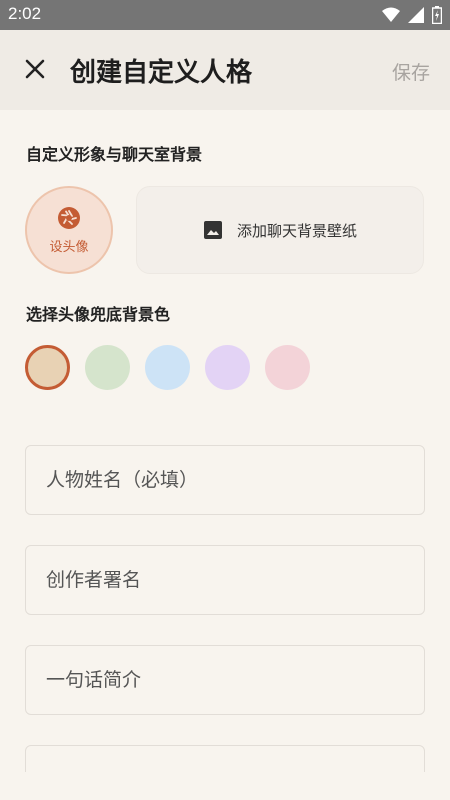 Image resolution: width=450 pixels, height=800 pixels. I want to click on author-input, so click(225, 580).